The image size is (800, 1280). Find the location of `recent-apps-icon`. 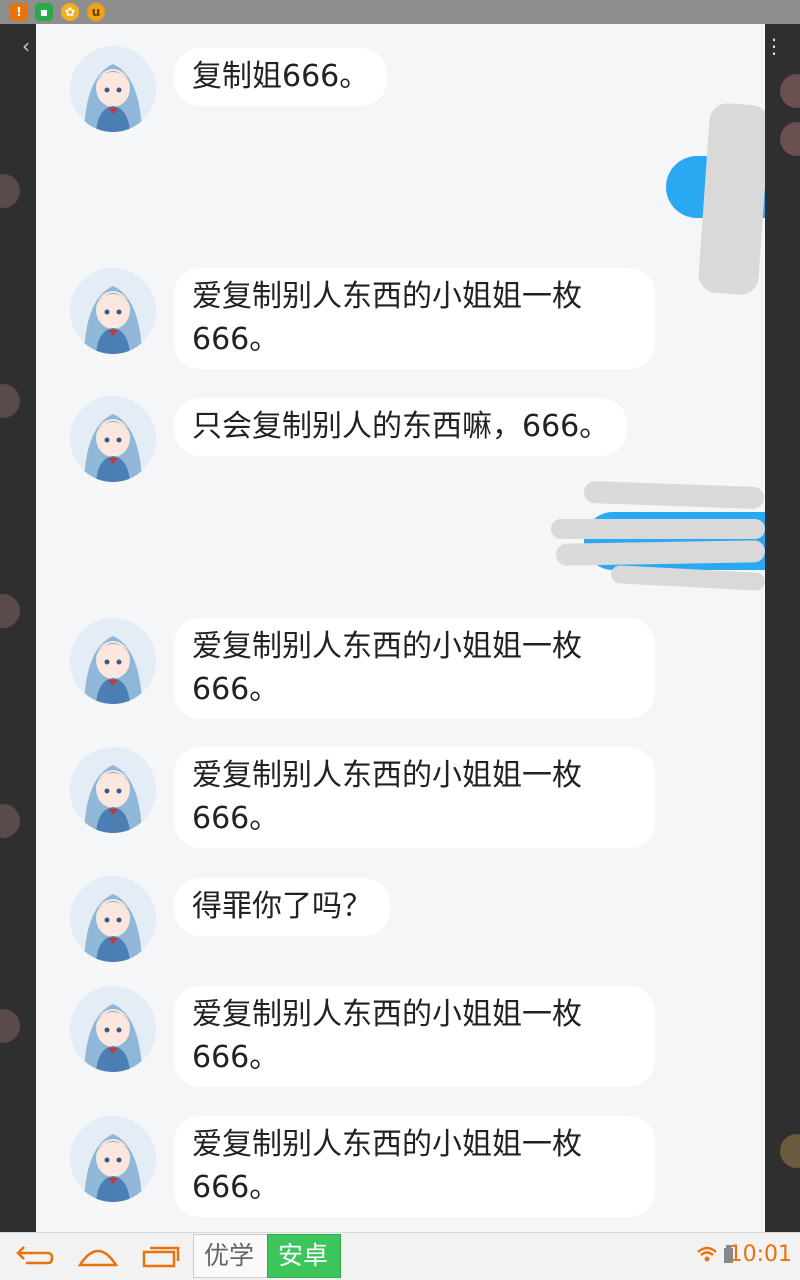

recent-apps-icon is located at coordinates (162, 1256).